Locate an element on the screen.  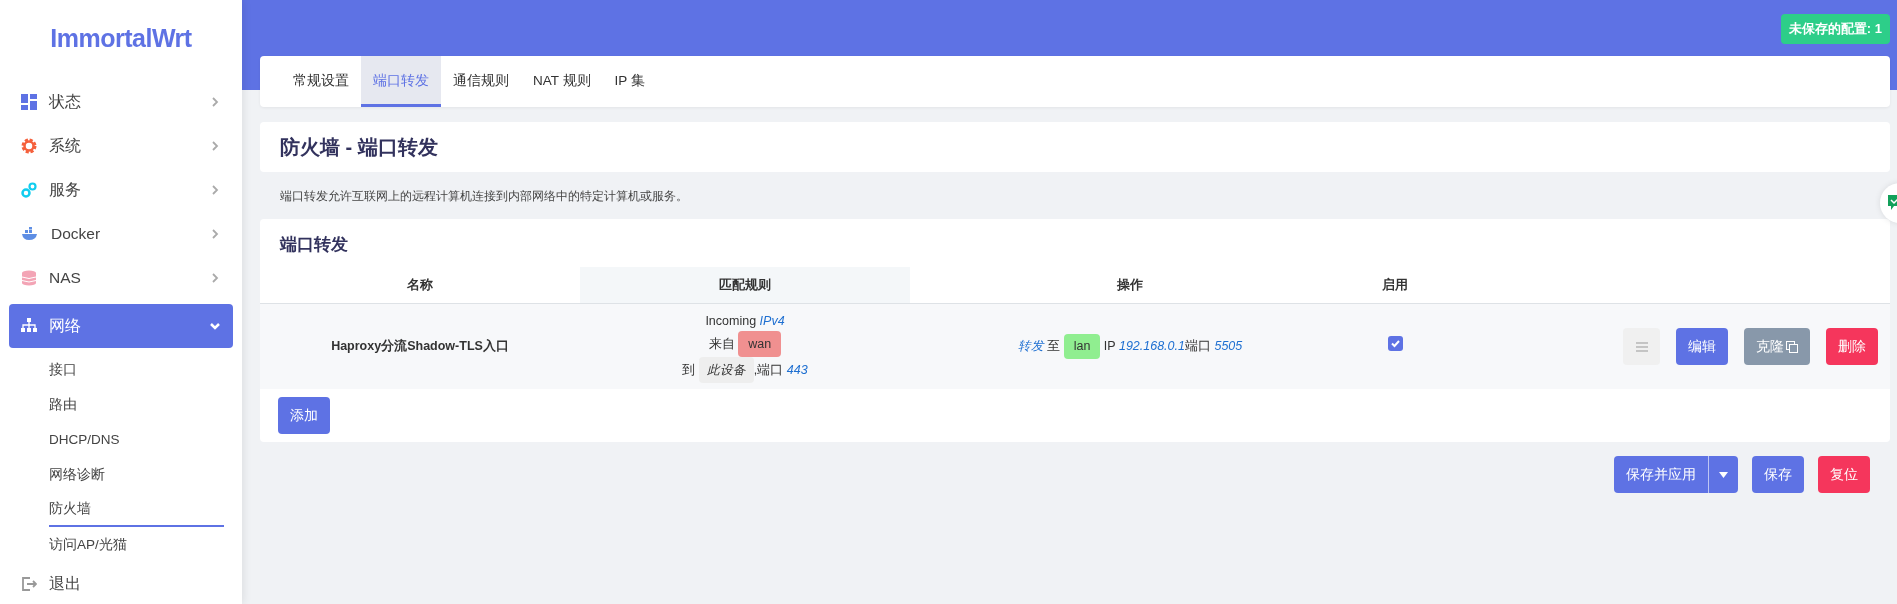
drag-handle is located at coordinates (1641, 347).